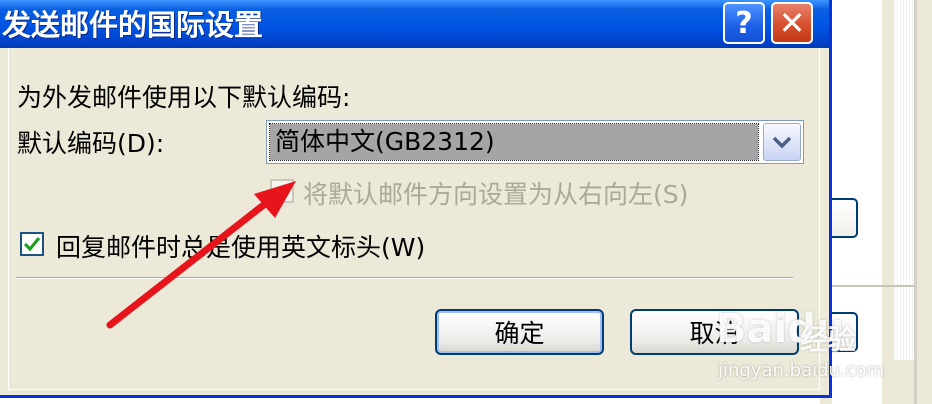  What do you see at coordinates (241, 247) in the screenshot?
I see `english-header-label: 回复邮件时总是使用英文标头(W)` at bounding box center [241, 247].